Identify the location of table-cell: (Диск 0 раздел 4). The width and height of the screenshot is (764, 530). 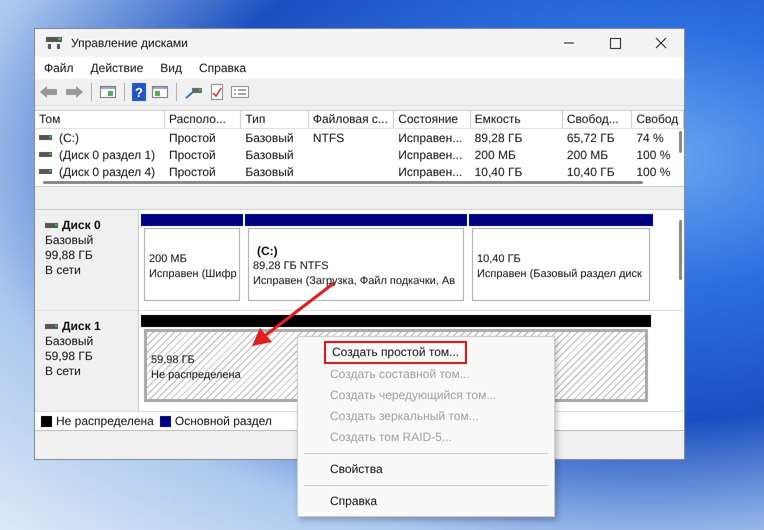
(107, 171).